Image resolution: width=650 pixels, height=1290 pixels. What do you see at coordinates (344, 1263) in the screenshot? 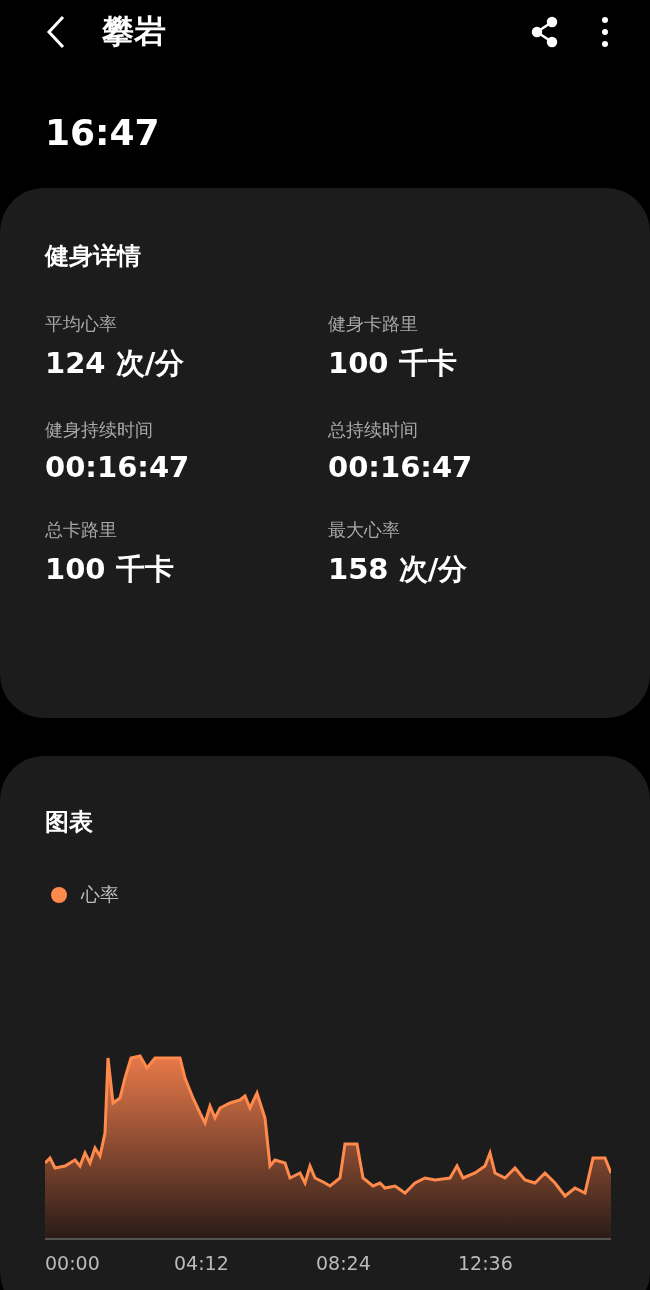
I see `axis-label: 08:24` at bounding box center [344, 1263].